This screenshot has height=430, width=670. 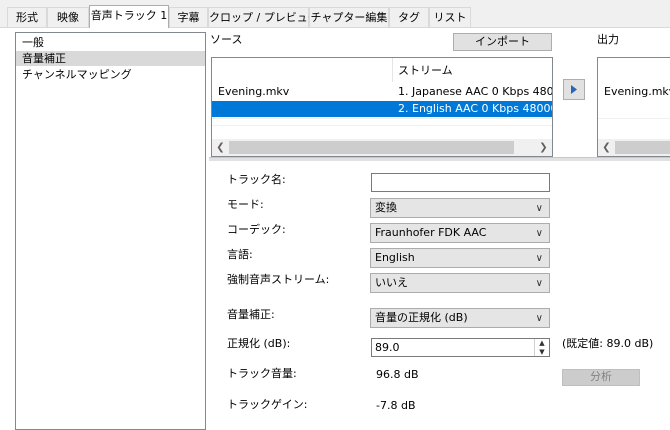 I want to click on track-volume-label: トラック音量:, so click(x=262, y=373).